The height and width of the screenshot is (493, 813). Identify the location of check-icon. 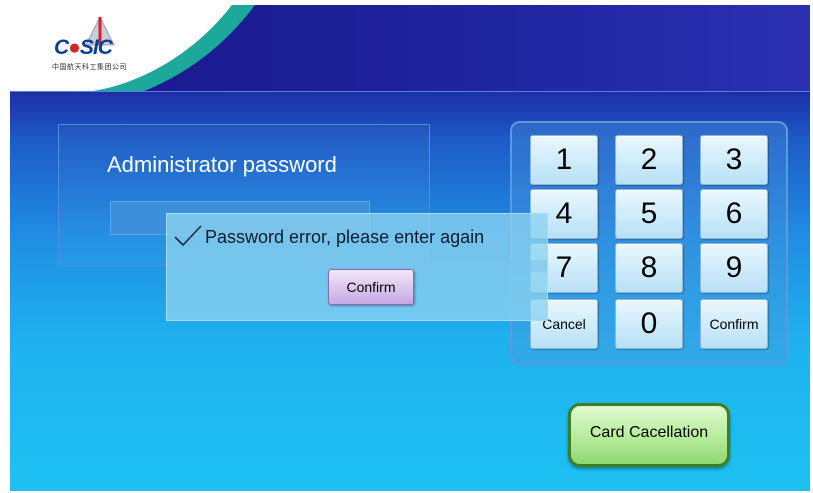
(188, 236).